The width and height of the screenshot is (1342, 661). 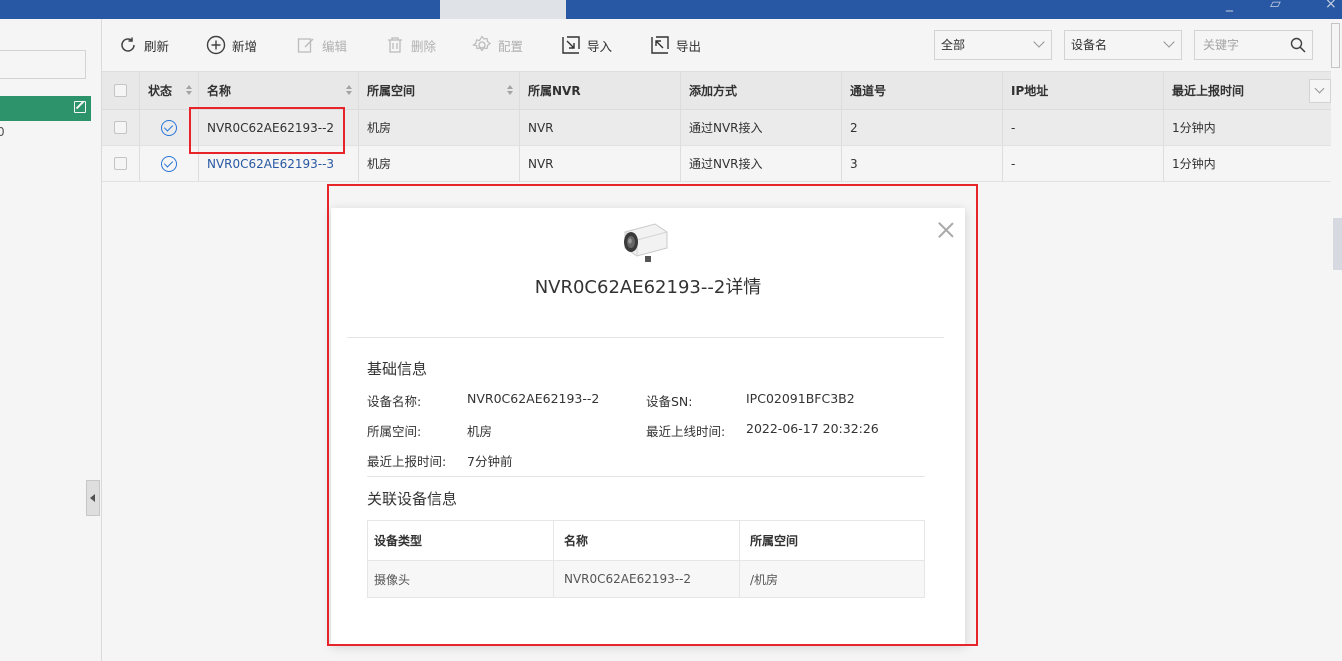 What do you see at coordinates (1240, 45) in the screenshot?
I see `keyword-search-input` at bounding box center [1240, 45].